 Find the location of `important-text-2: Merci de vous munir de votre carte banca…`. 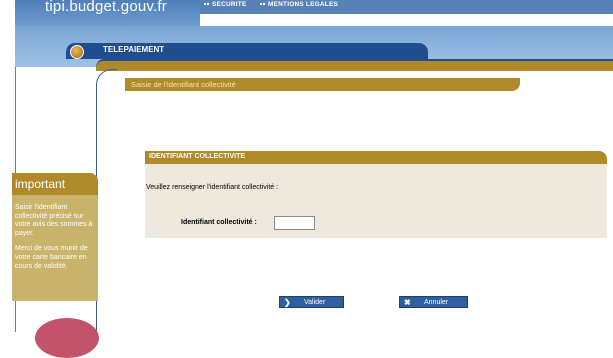

important-text-2: Merci de vous munir de votre carte banca… is located at coordinates (51, 257).